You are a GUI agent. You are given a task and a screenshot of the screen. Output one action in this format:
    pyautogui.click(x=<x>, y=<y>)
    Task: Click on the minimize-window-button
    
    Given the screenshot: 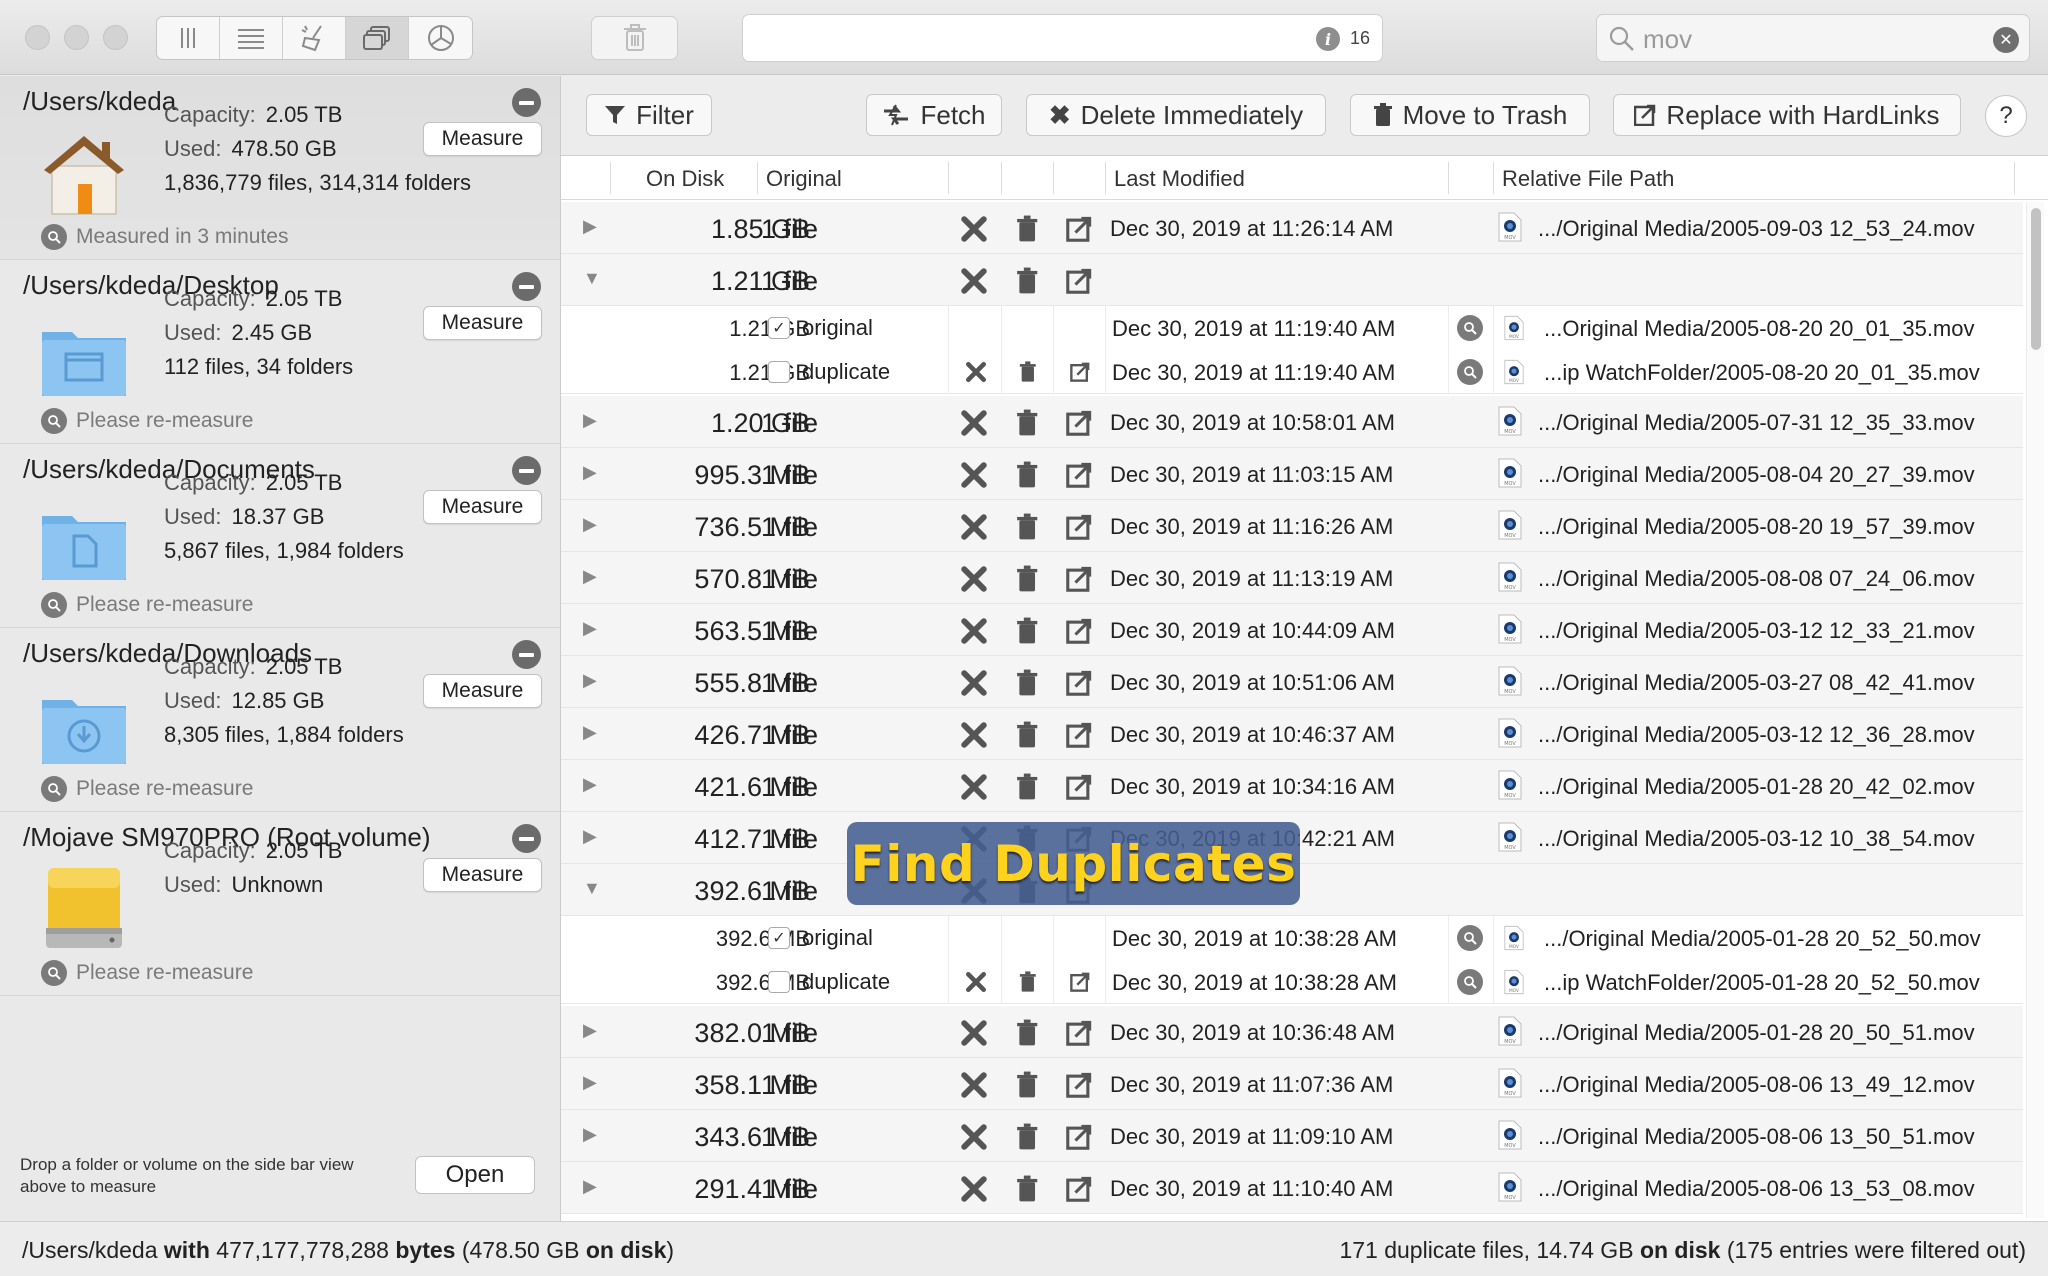 What is the action you would take?
    pyautogui.click(x=76, y=37)
    